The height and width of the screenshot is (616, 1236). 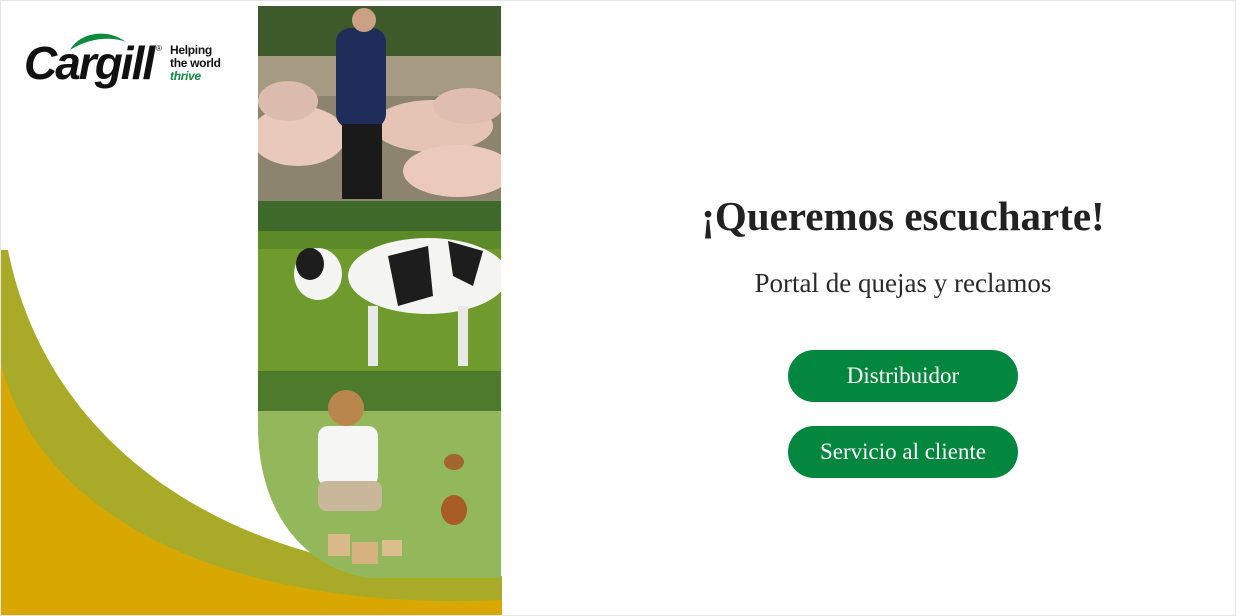 What do you see at coordinates (903, 216) in the screenshot?
I see `page-title: ¡Queremos escucharte!` at bounding box center [903, 216].